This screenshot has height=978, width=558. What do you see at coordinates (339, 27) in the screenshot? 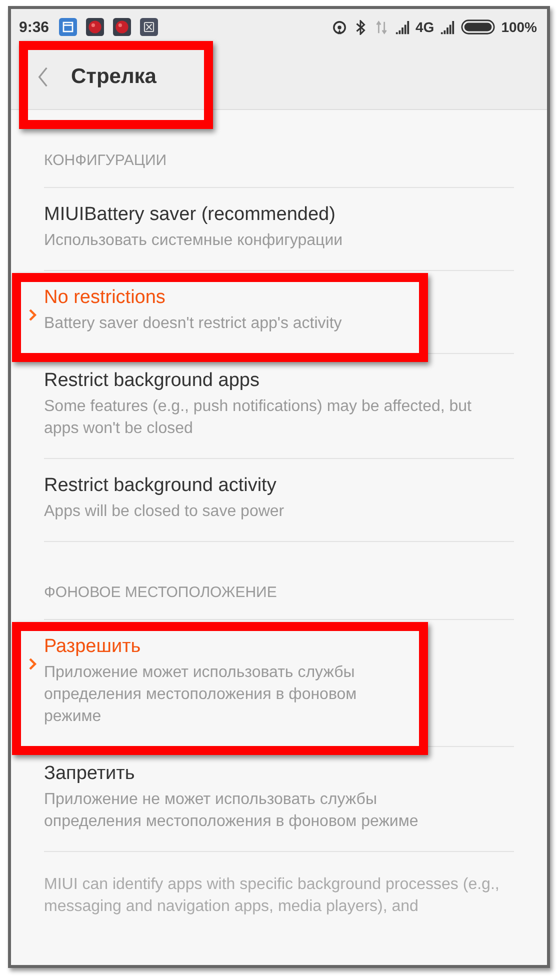
I see `hotspot-icon` at bounding box center [339, 27].